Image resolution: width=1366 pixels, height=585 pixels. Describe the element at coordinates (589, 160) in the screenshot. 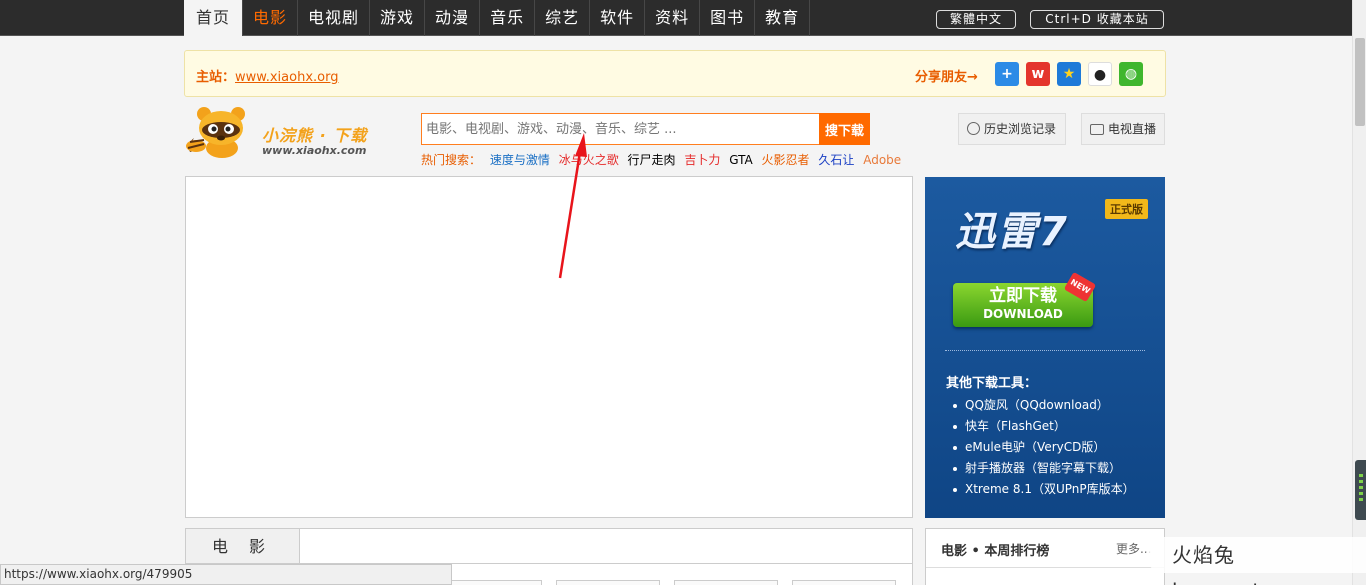

I see `hot-search-item: 冰与火之歌` at that location.